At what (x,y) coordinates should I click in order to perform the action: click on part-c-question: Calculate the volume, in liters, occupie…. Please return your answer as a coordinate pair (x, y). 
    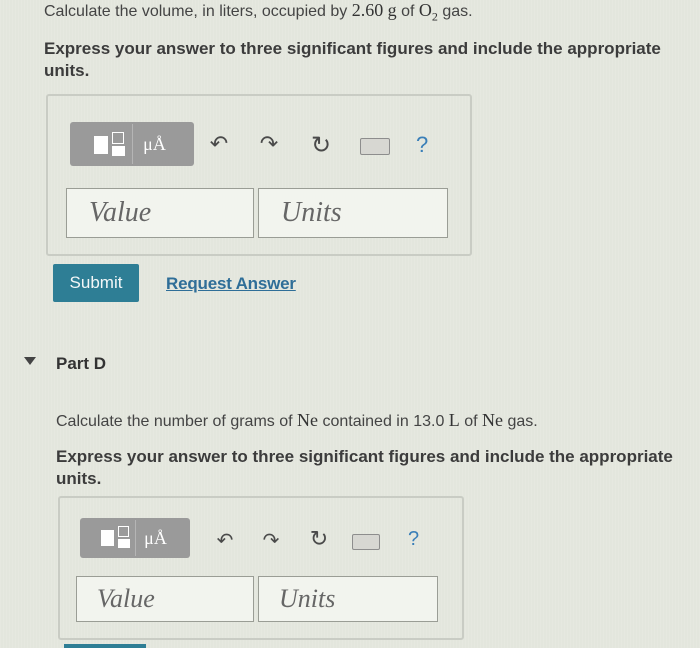
    Looking at the image, I should click on (258, 12).